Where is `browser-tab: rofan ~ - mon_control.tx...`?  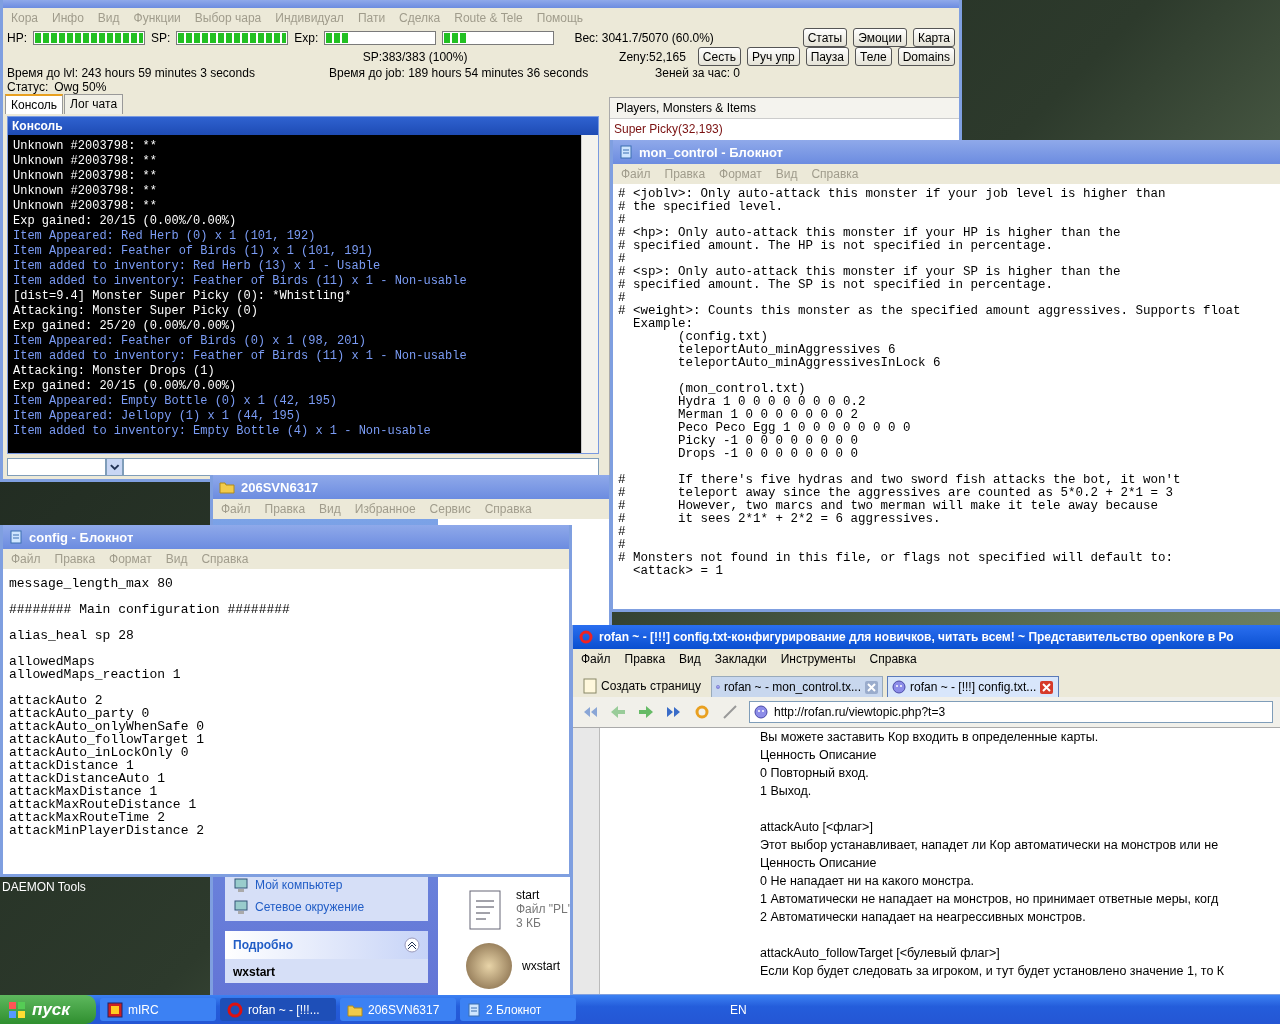
browser-tab: rofan ~ - mon_control.tx... is located at coordinates (797, 686).